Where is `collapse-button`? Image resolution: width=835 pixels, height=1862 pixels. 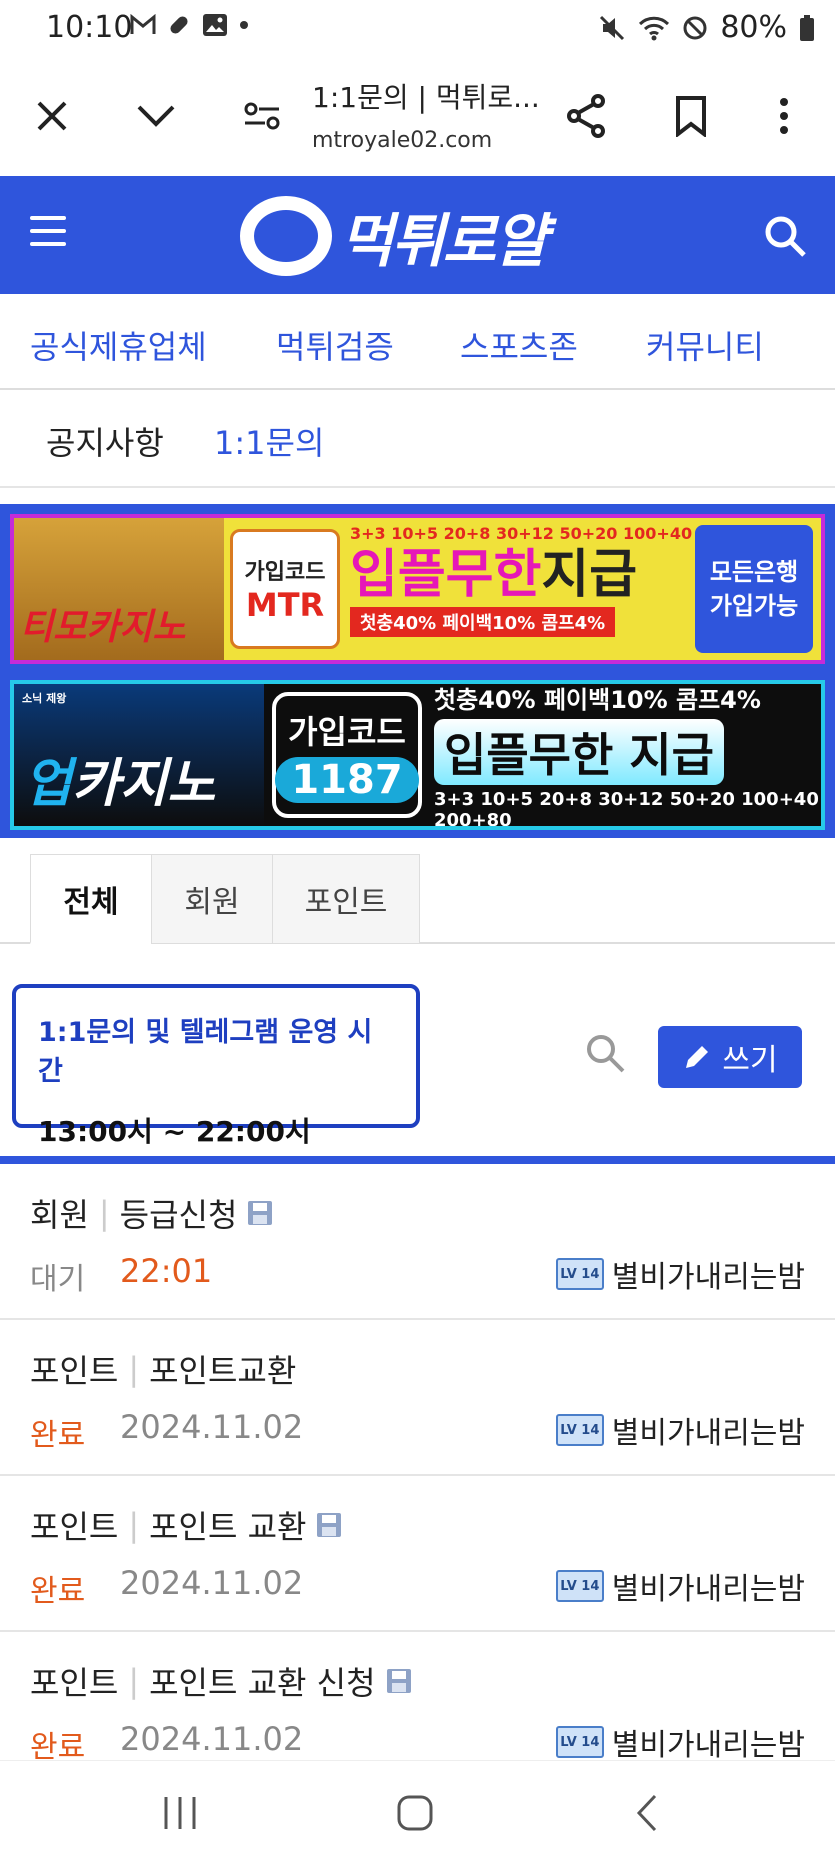
collapse-button is located at coordinates (156, 116).